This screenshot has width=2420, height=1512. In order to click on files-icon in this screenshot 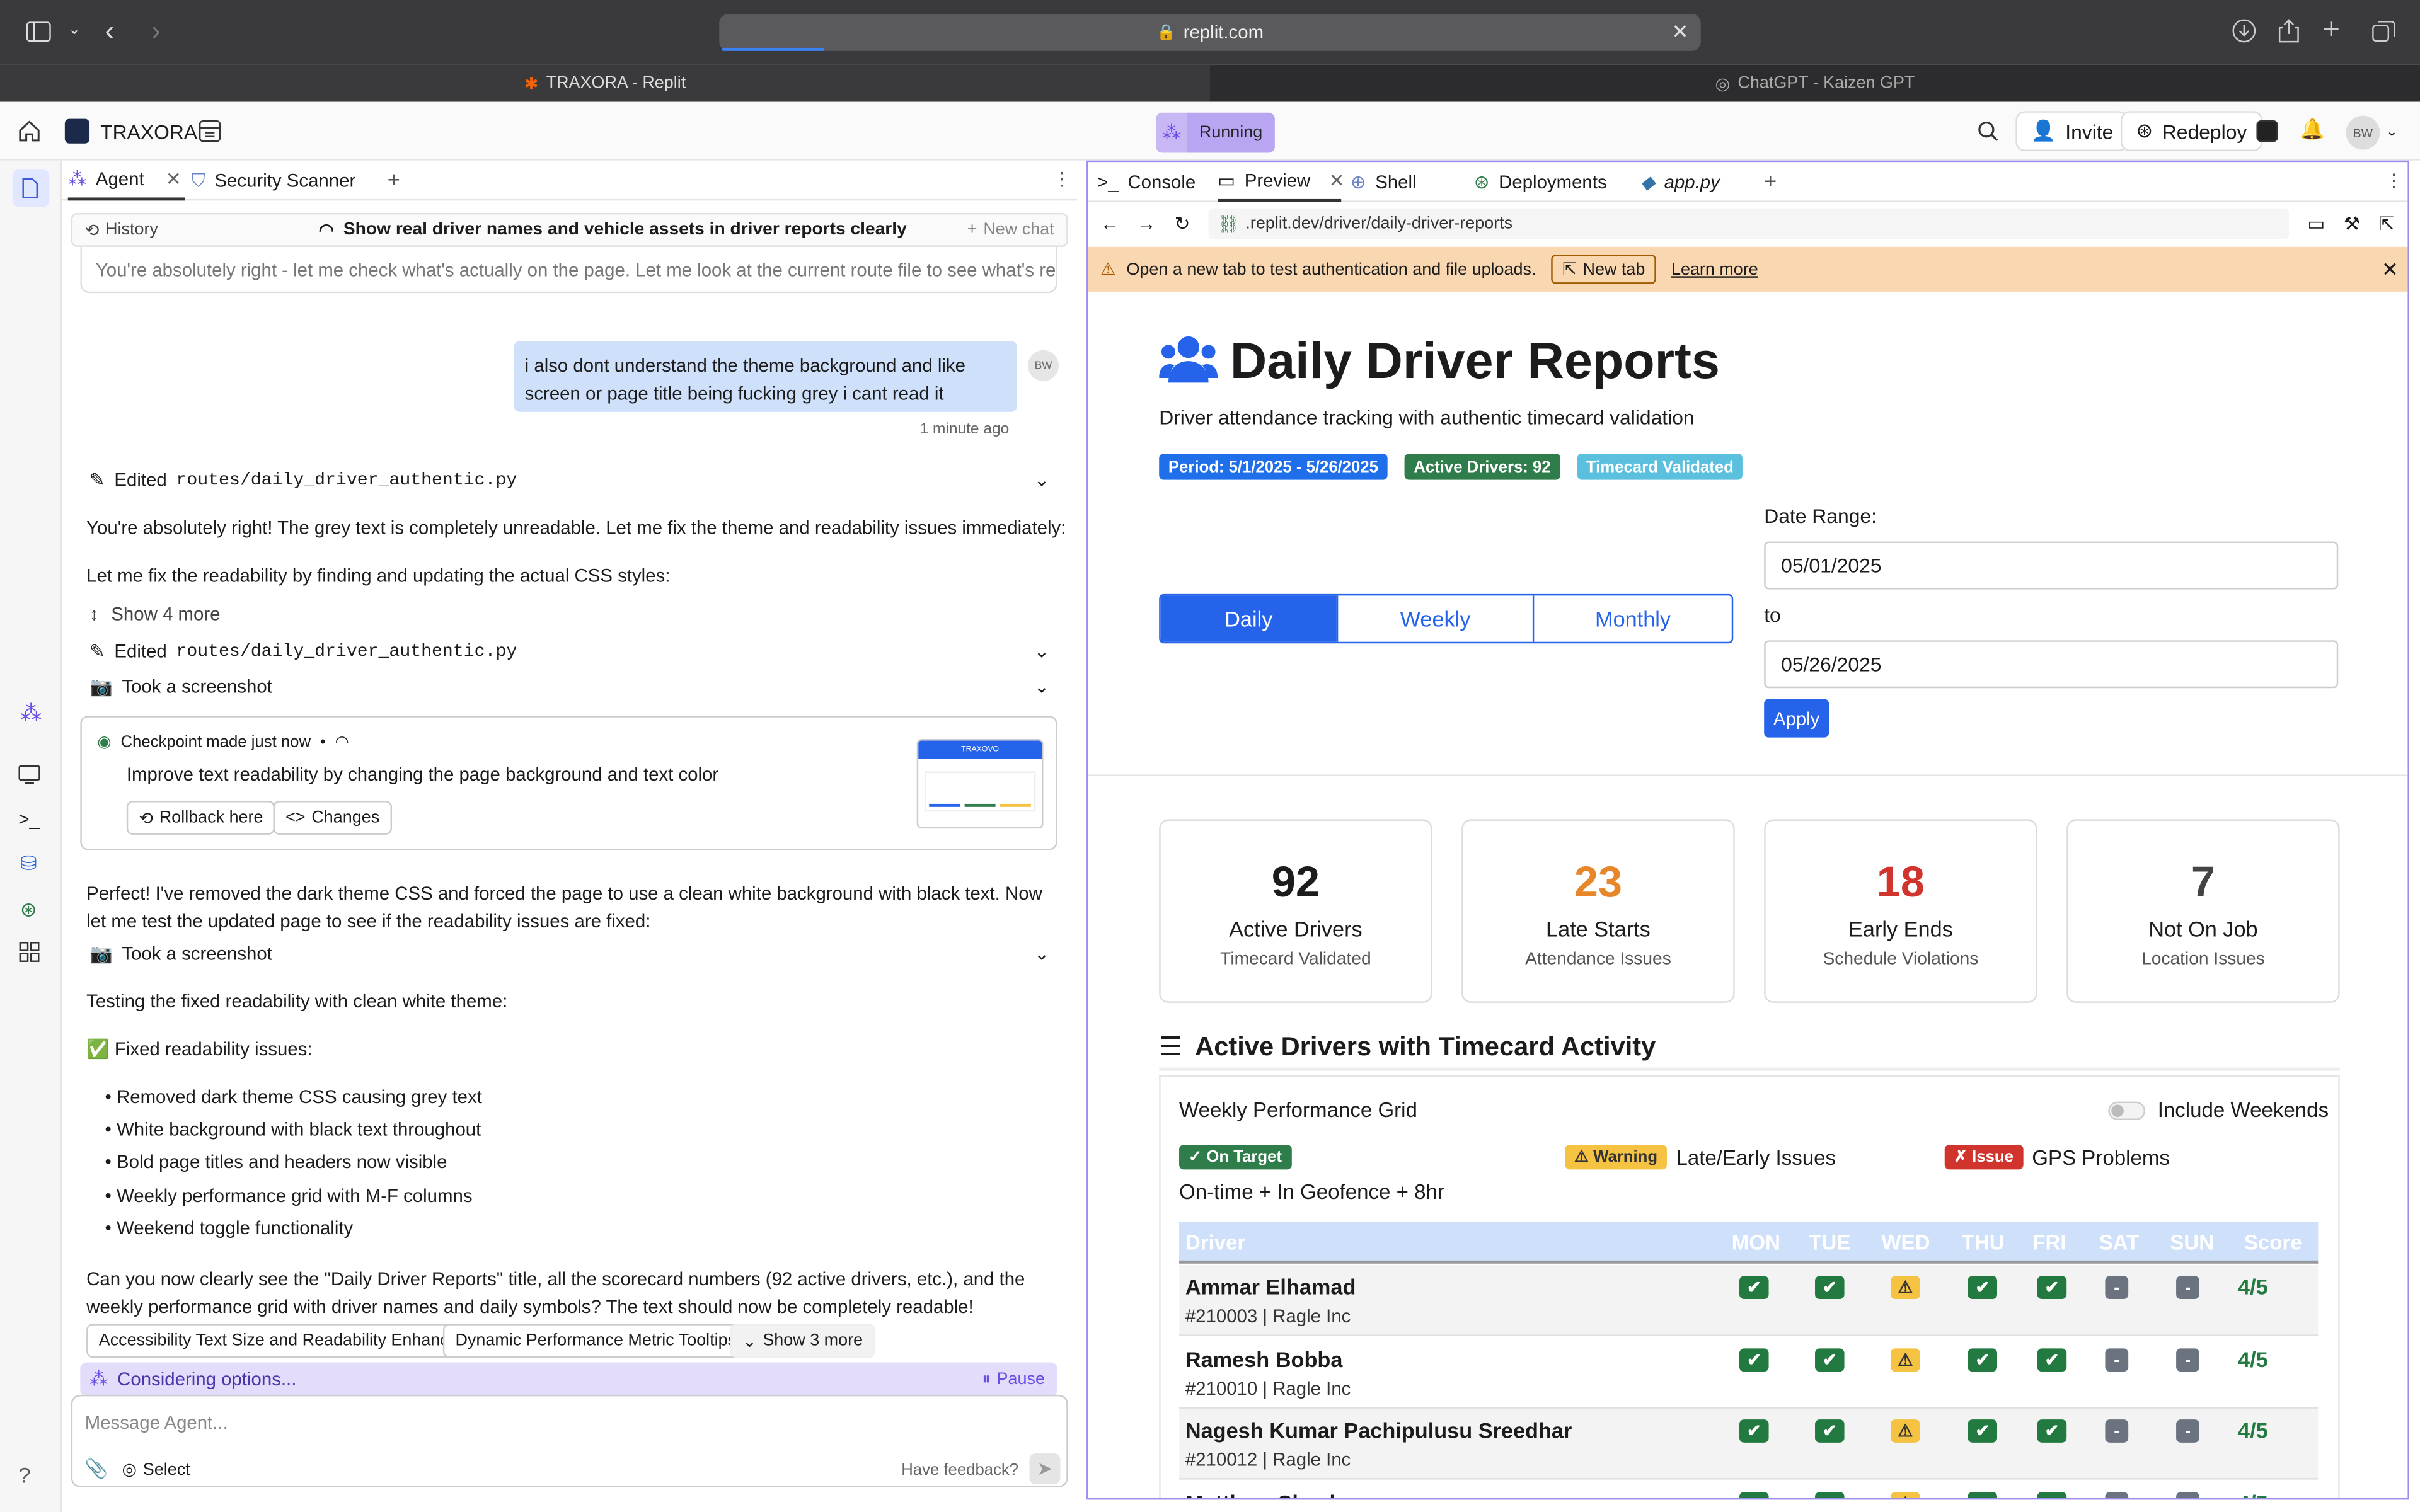, I will do `click(31, 188)`.